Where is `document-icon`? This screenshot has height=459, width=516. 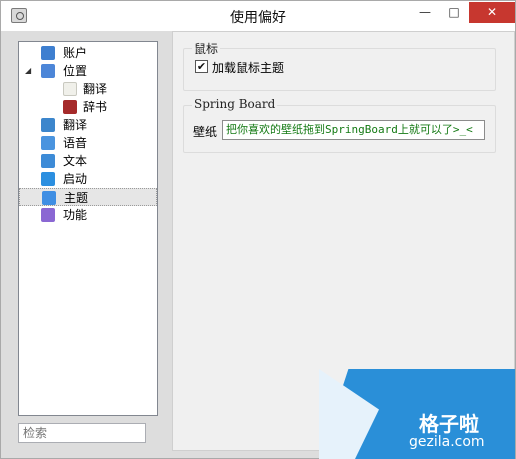
document-icon is located at coordinates (48, 161).